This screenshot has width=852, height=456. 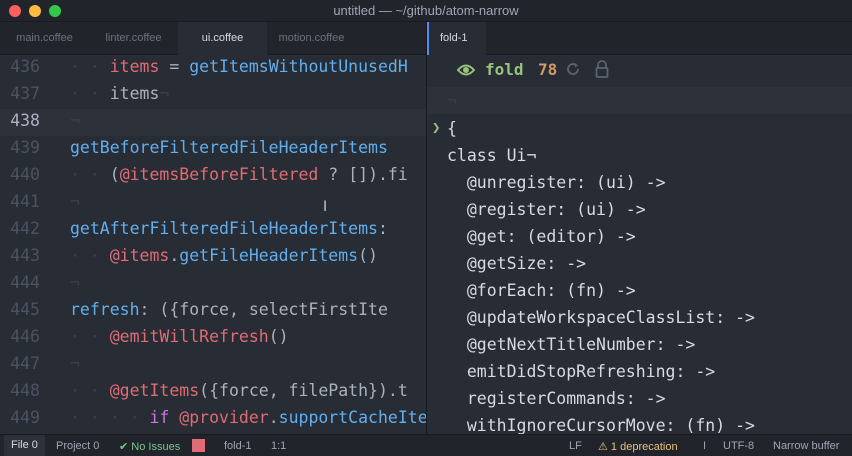 I want to click on check-icon: ✔, so click(x=125, y=447).